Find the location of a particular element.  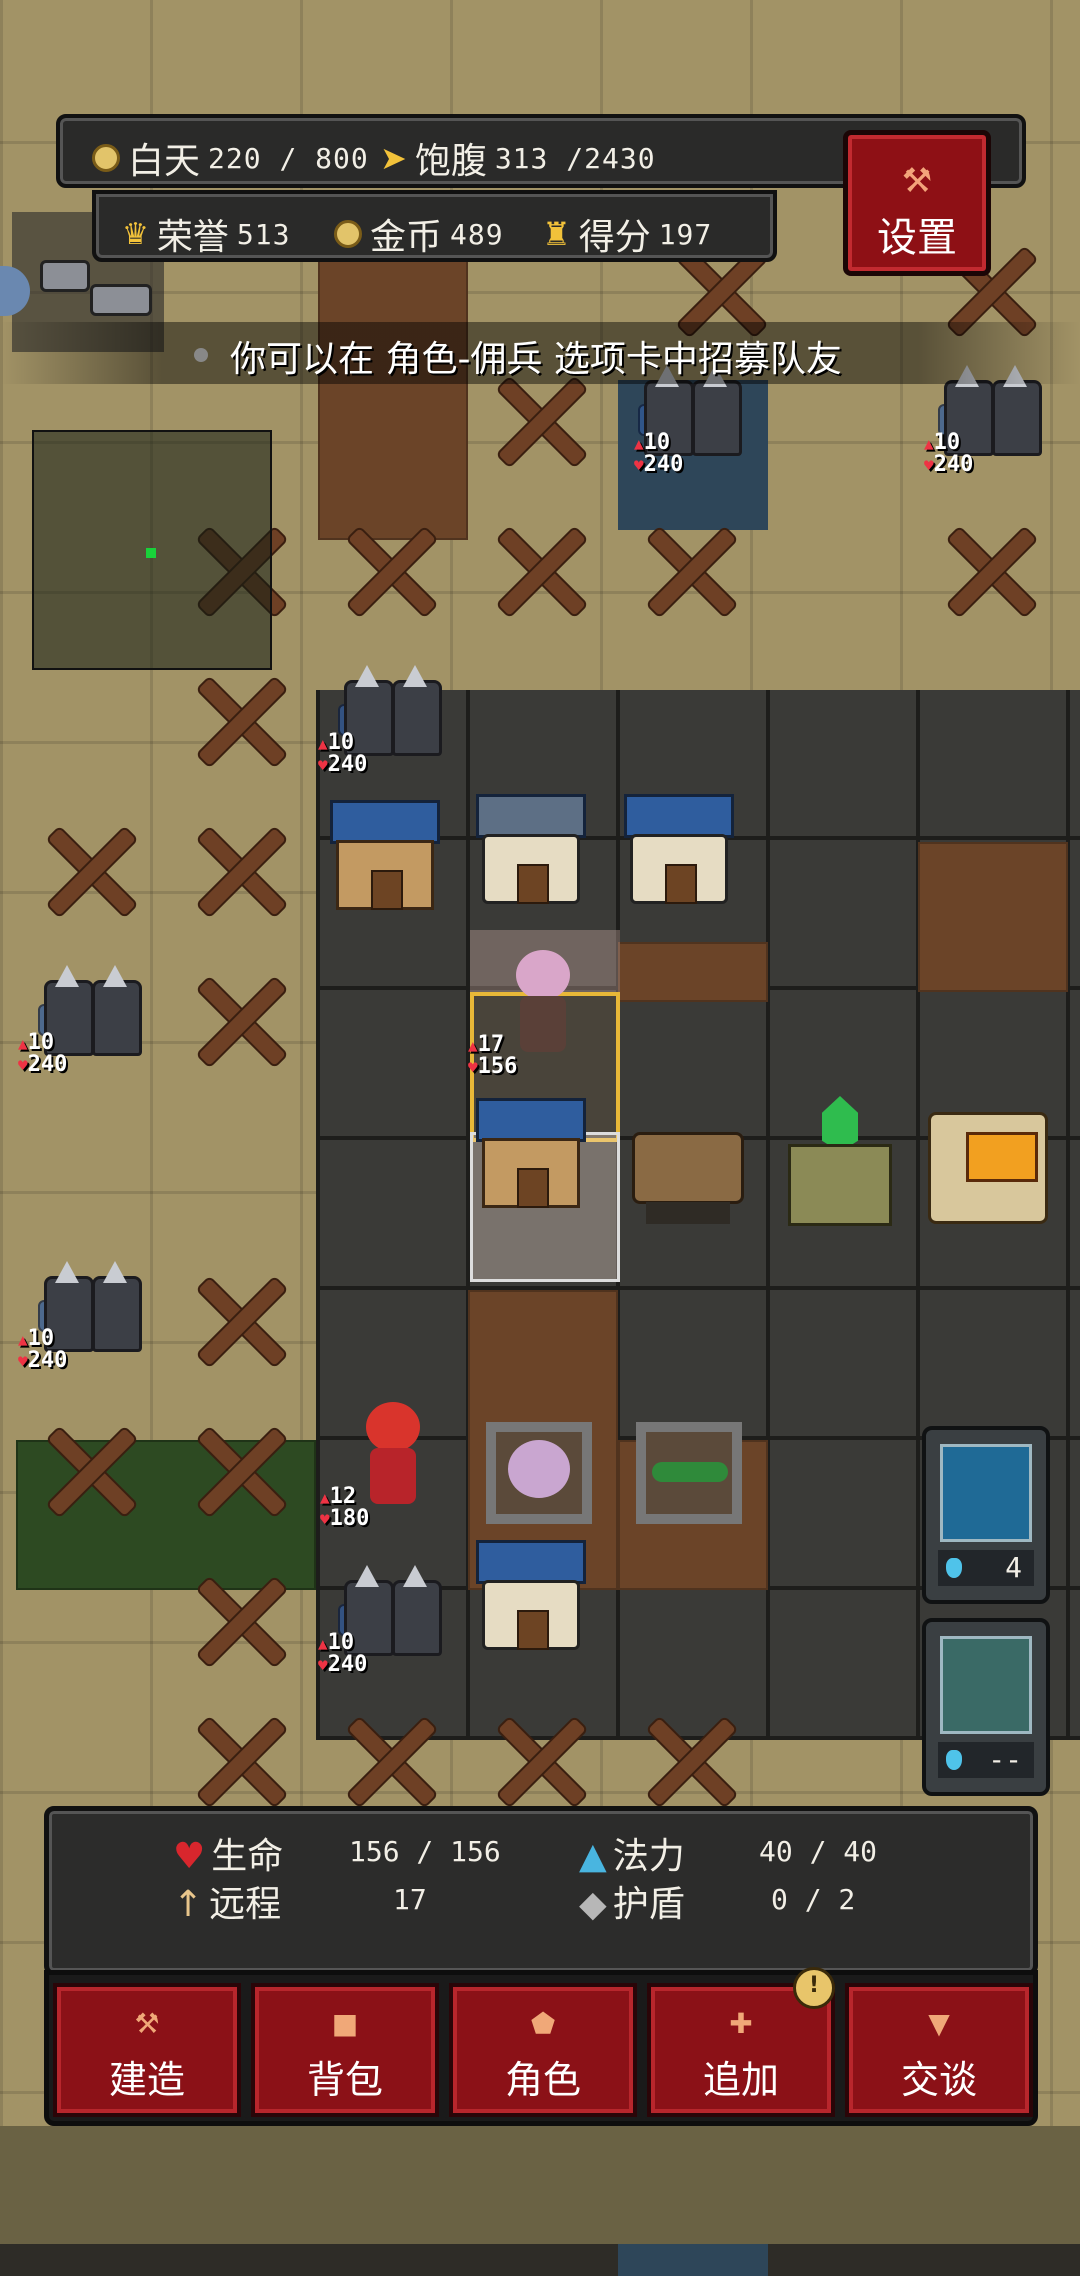

snake-creature is located at coordinates (690, 1472).